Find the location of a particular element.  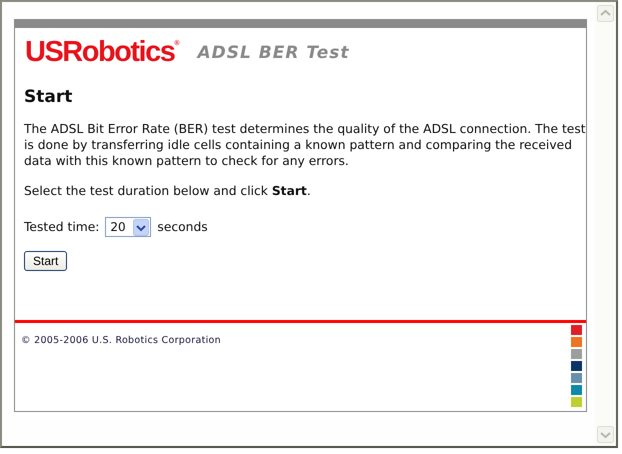

description-text: The ADSL Bit Error Rate (BER) test determines the quality of the ADSL connection. The test is done by transferring idle cells containing a known pattern and comparing the received data with this known pattern to check for any errors. is located at coordinates (305, 145).